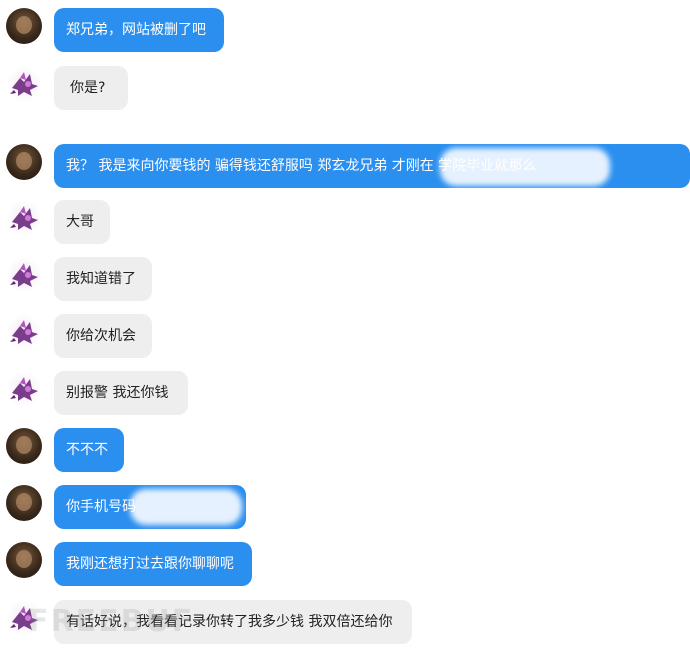 This screenshot has height=650, width=690. What do you see at coordinates (345, 166) in the screenshot?
I see `message-row: 我？ 我是来向你要钱的 骗得钱还舒服吗 郑玄龙兄弟 才刚在 学院毕业就那么` at bounding box center [345, 166].